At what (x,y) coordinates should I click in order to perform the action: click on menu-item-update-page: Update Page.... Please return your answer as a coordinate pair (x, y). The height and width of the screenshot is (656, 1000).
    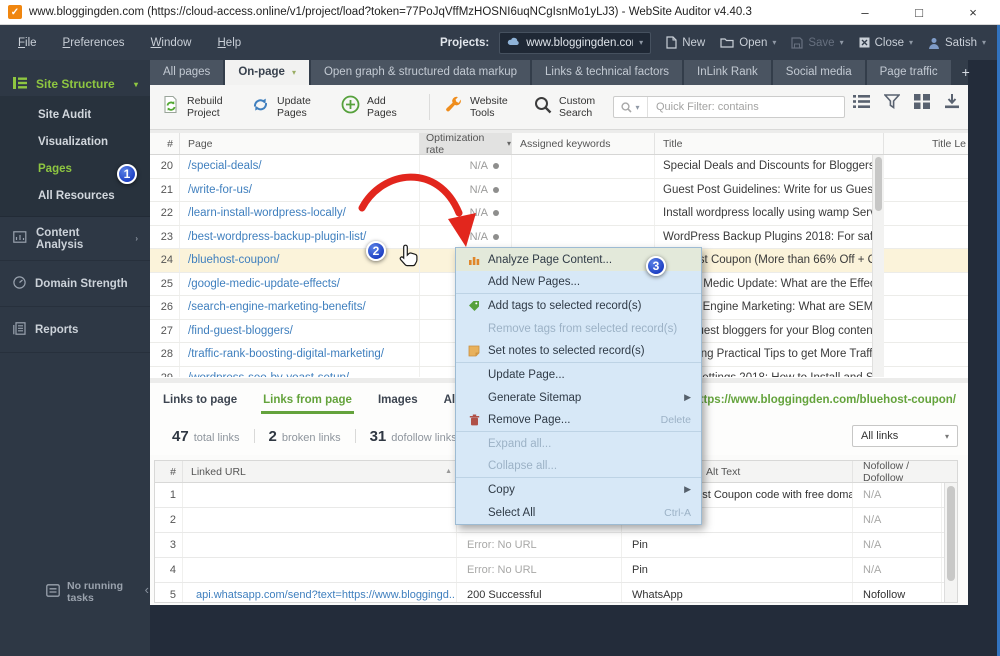
    Looking at the image, I should click on (578, 374).